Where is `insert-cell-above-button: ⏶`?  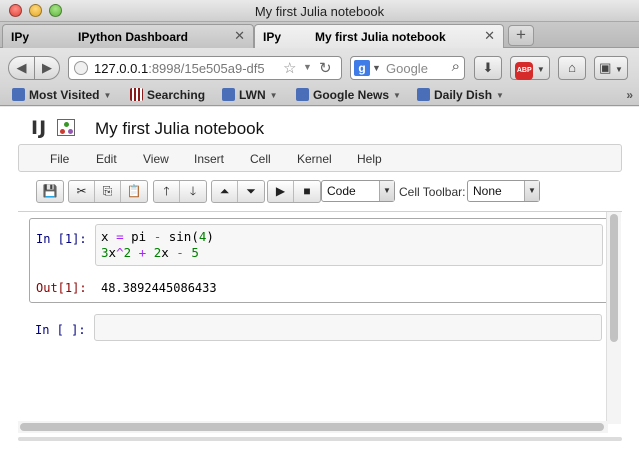 insert-cell-above-button: ⏶ is located at coordinates (225, 191).